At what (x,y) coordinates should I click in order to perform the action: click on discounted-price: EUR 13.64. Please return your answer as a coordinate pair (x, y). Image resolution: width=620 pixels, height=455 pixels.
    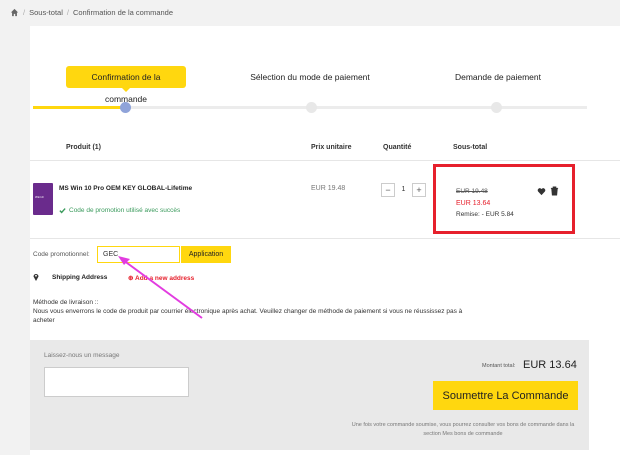
    Looking at the image, I should click on (473, 203).